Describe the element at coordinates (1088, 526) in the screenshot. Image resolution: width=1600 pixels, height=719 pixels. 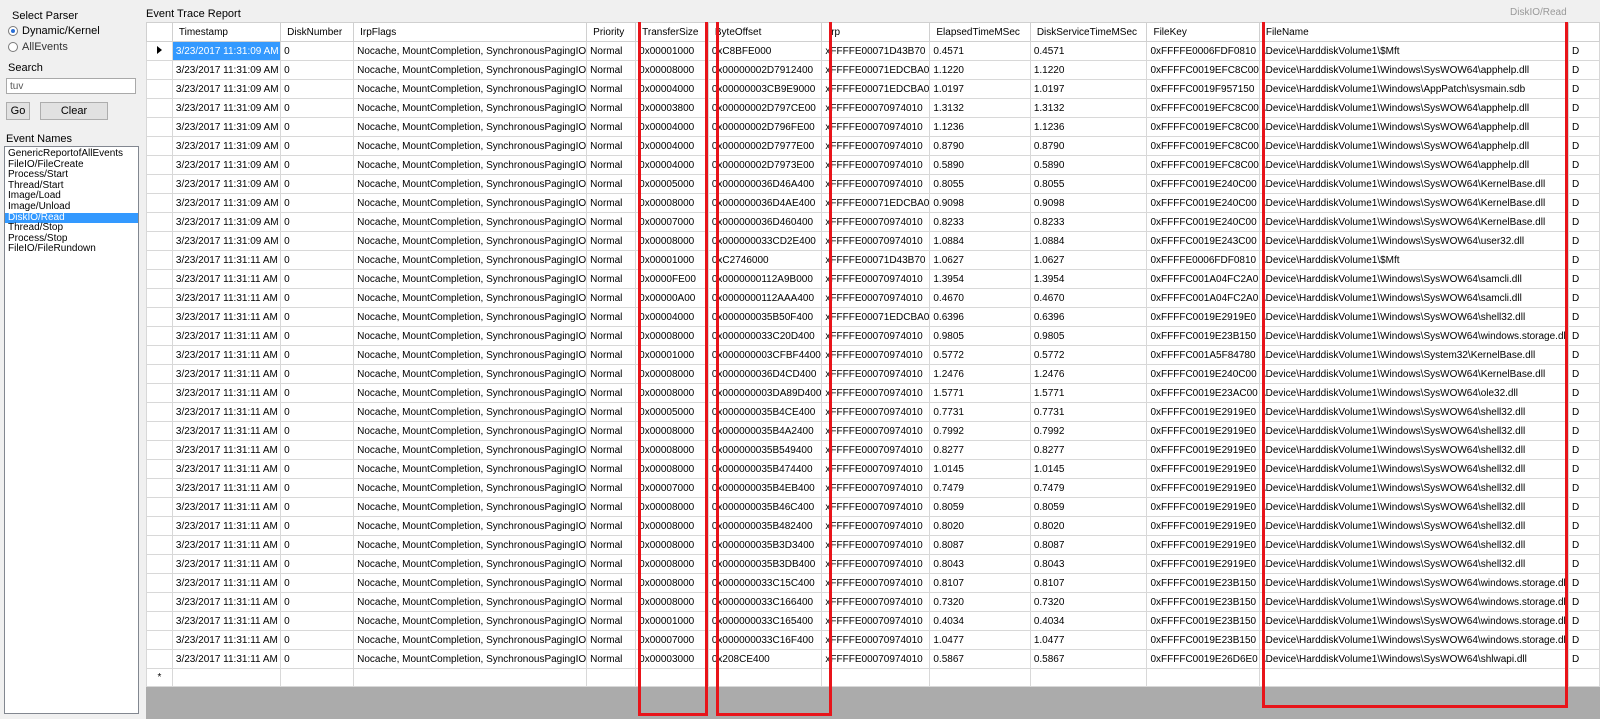
I see `cell-diskservicetime: 0.8020` at that location.